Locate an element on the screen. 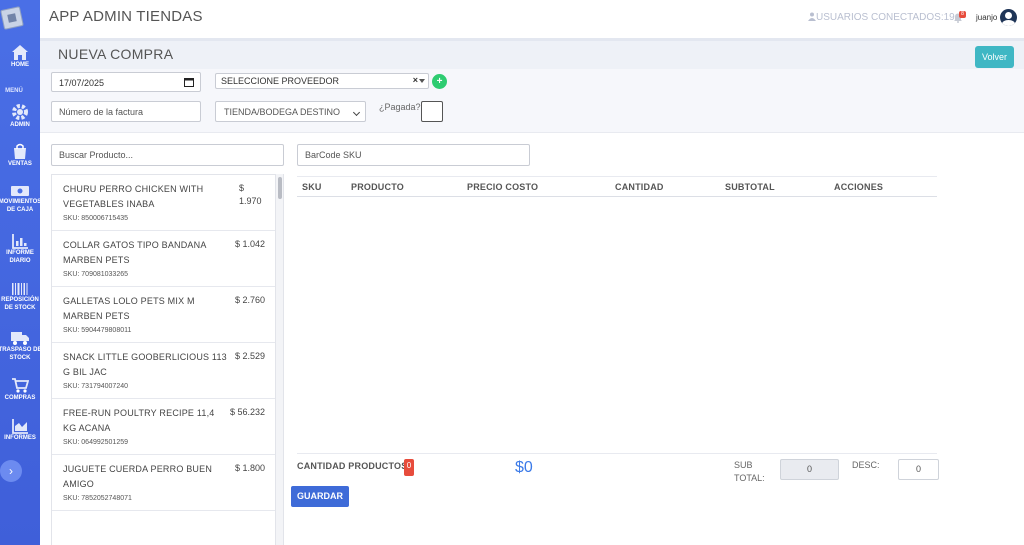 The image size is (1024, 545). sidebar-item-informes: INFORMES is located at coordinates (20, 430).